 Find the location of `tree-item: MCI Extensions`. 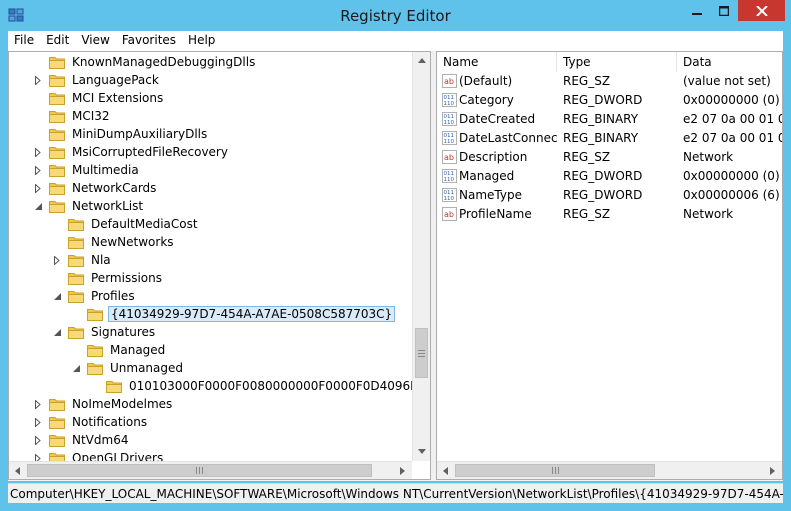

tree-item: MCI Extensions is located at coordinates (99, 98).